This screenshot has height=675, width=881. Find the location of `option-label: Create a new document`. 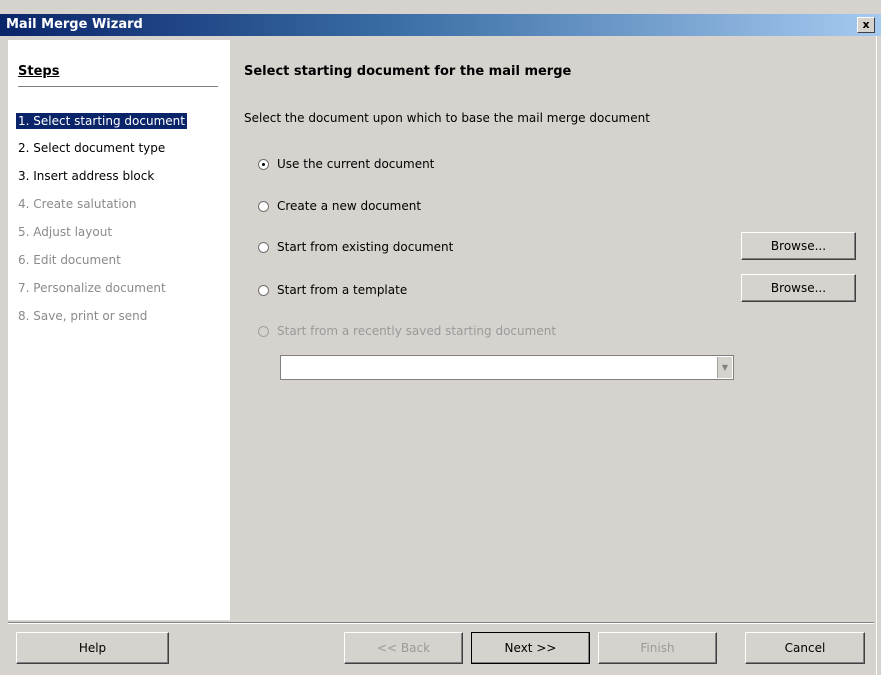

option-label: Create a new document is located at coordinates (349, 206).